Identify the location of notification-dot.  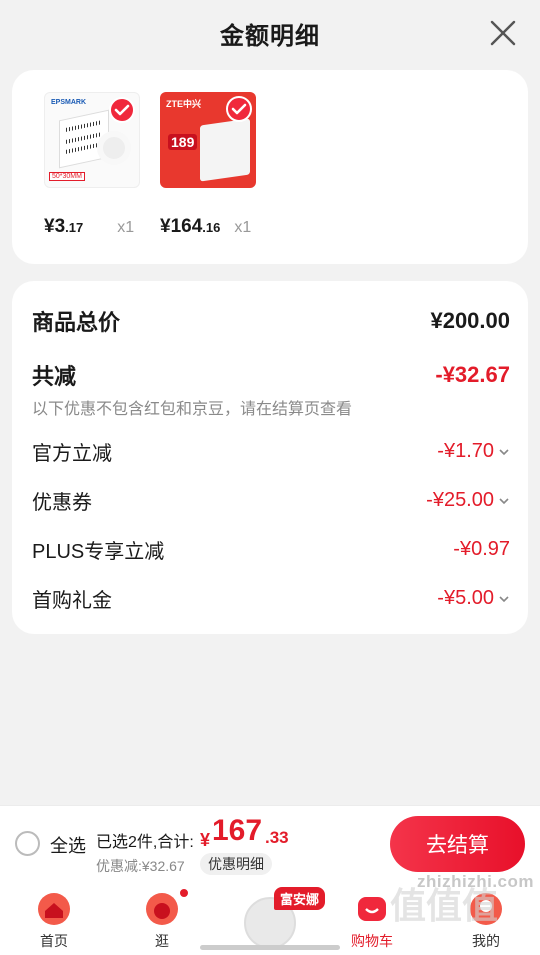
(184, 893).